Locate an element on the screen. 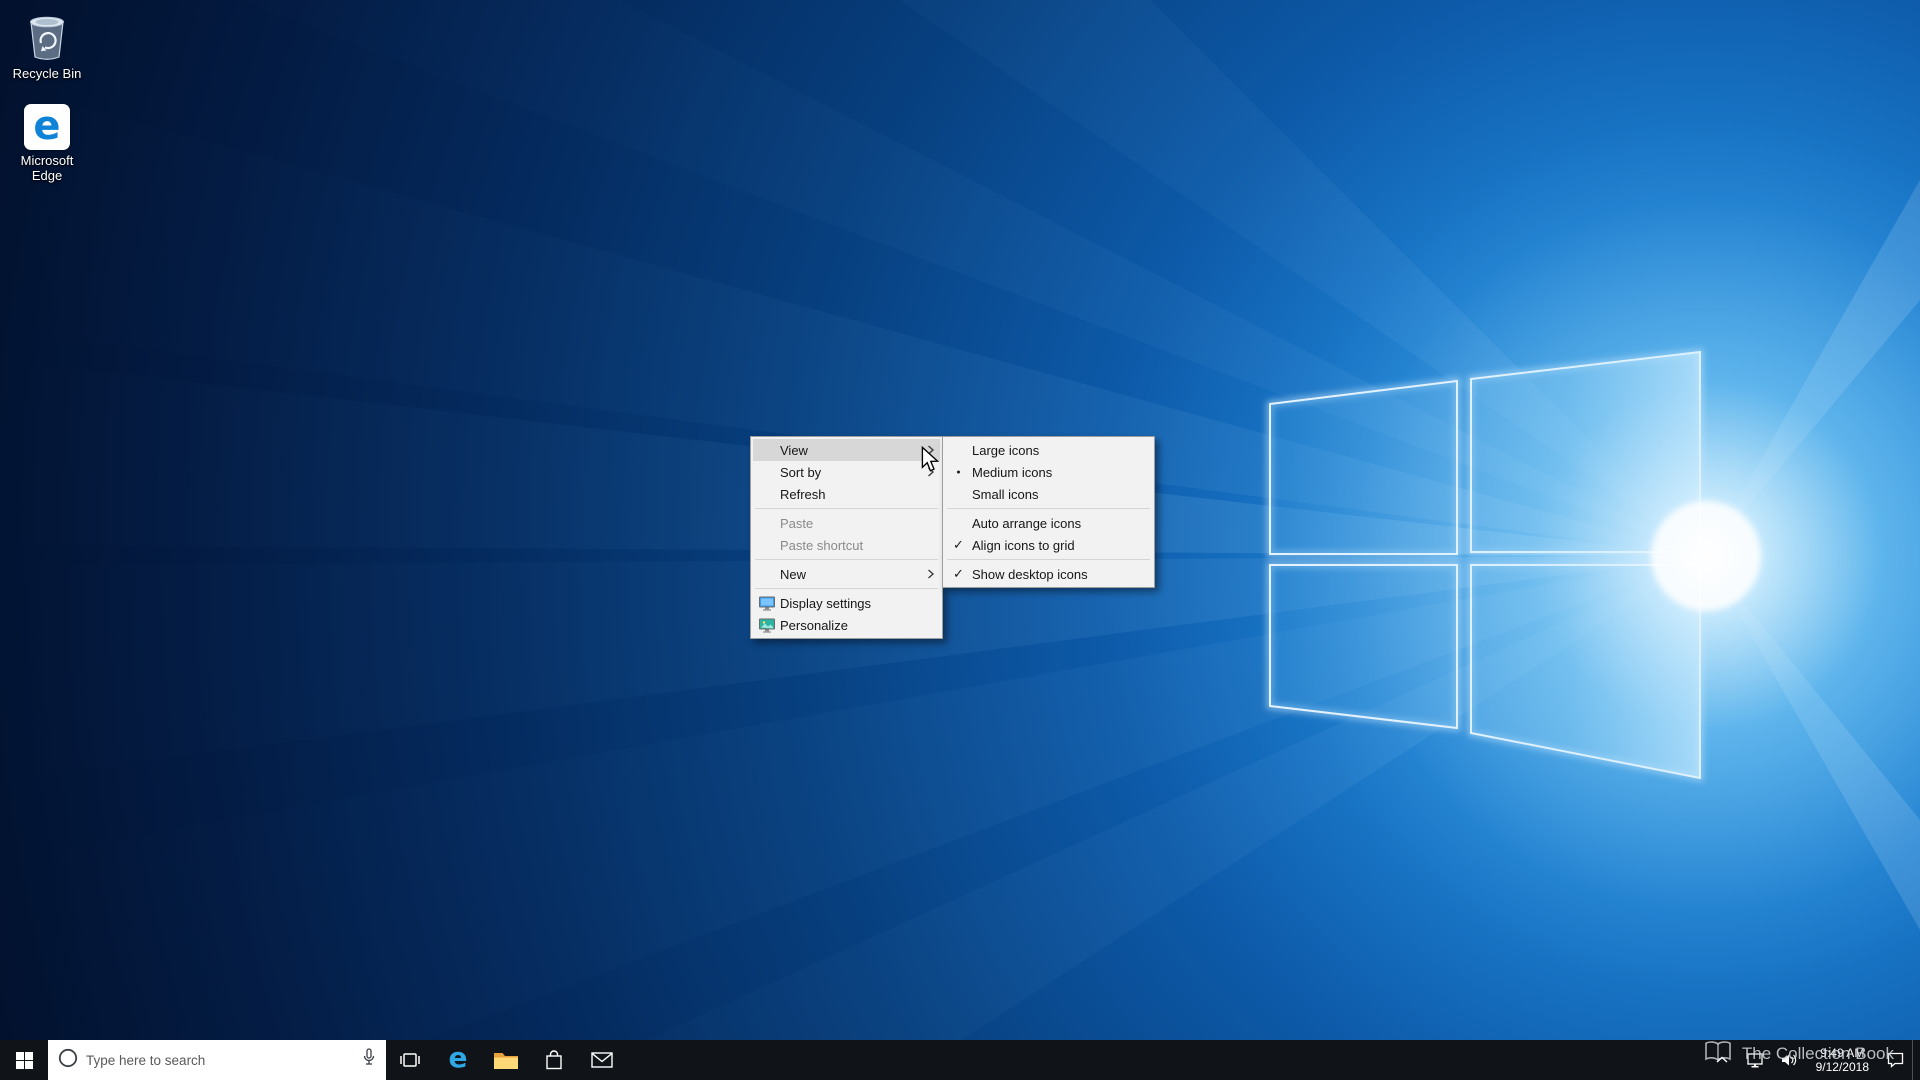  menu-item-label: Show desktop icons is located at coordinates (1030, 574).